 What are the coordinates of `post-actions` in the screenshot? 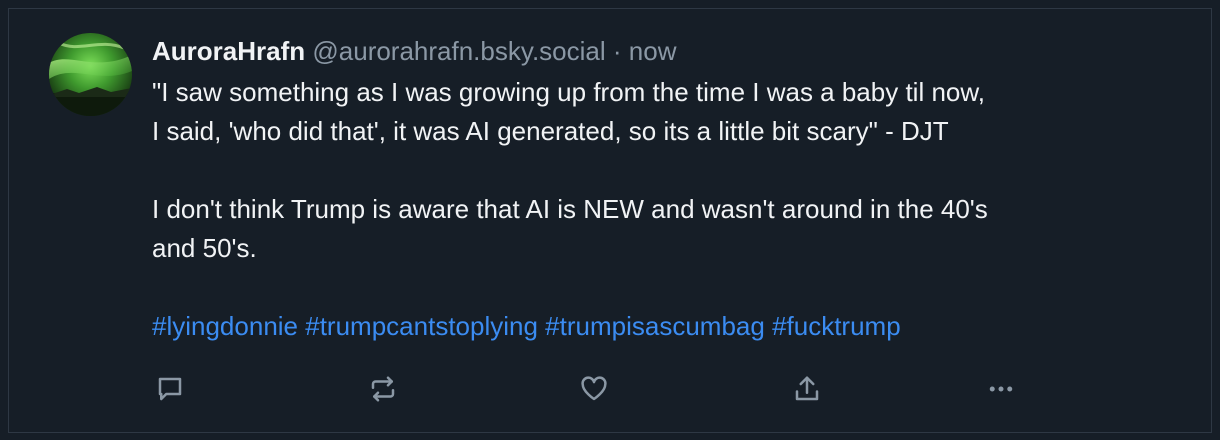 It's located at (602, 389).